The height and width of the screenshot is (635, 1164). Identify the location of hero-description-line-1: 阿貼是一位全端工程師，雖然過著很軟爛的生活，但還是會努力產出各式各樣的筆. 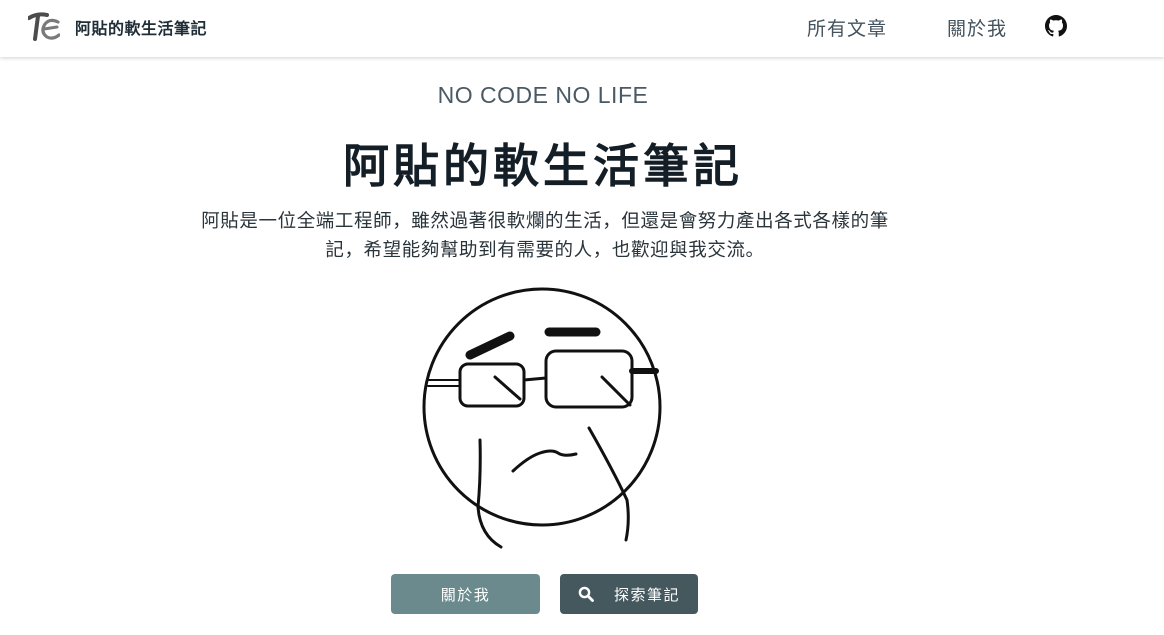
(545, 221).